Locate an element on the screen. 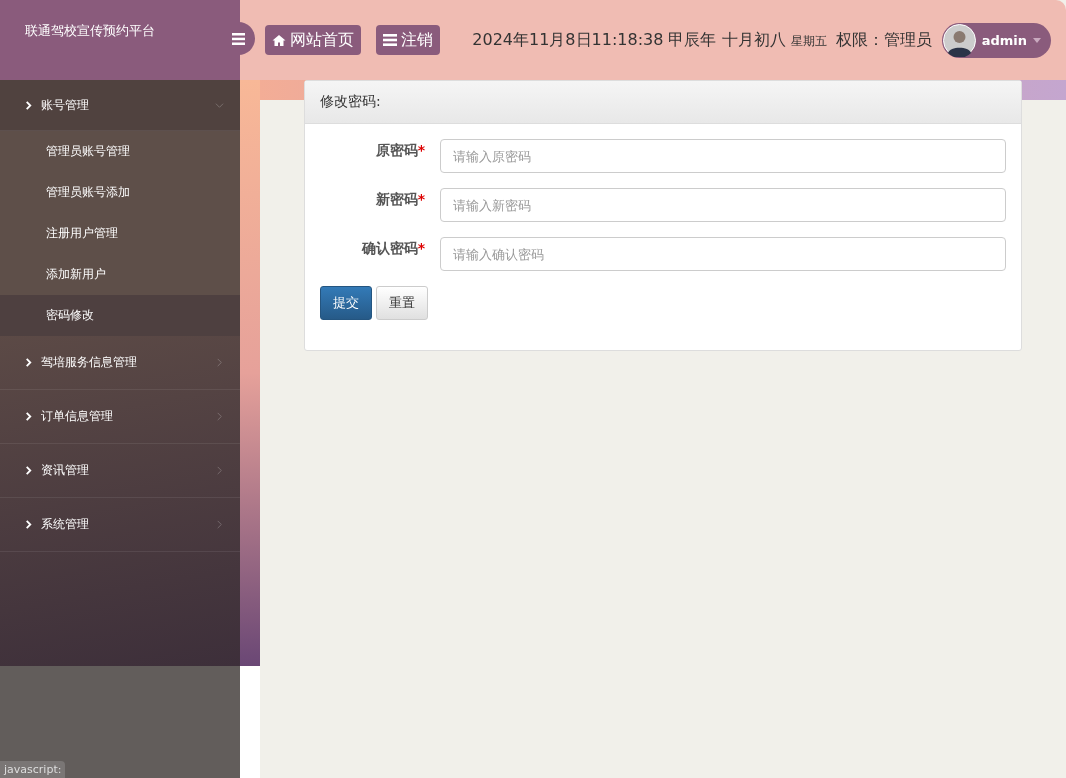  password-field: 请输入原密码 is located at coordinates (723, 156).